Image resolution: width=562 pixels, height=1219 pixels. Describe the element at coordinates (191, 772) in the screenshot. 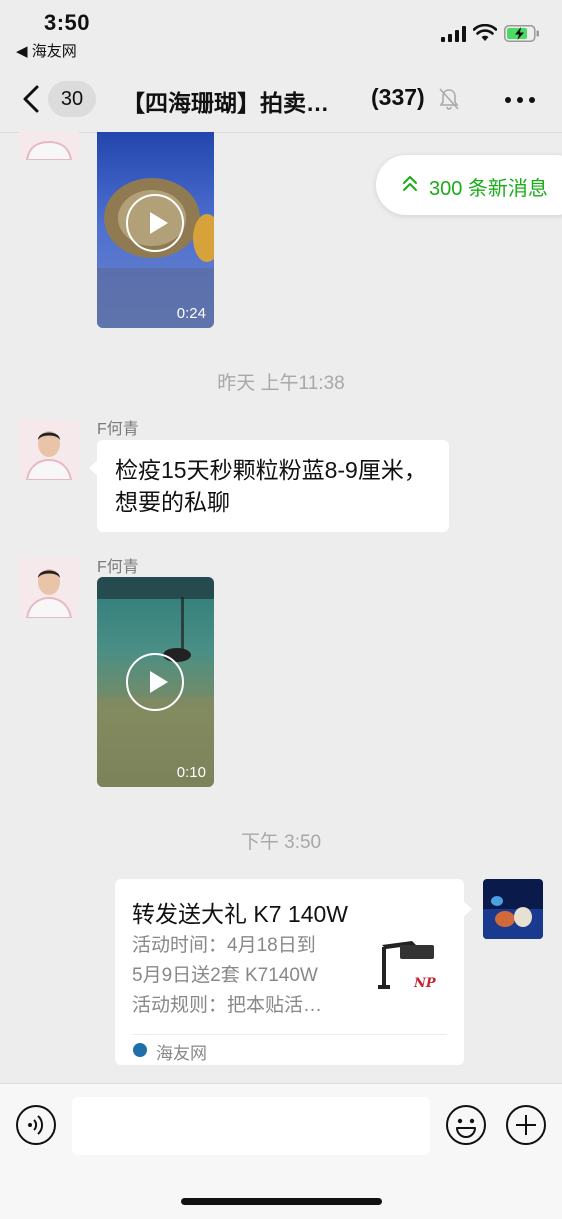

I see `video-duration: 0:10` at that location.